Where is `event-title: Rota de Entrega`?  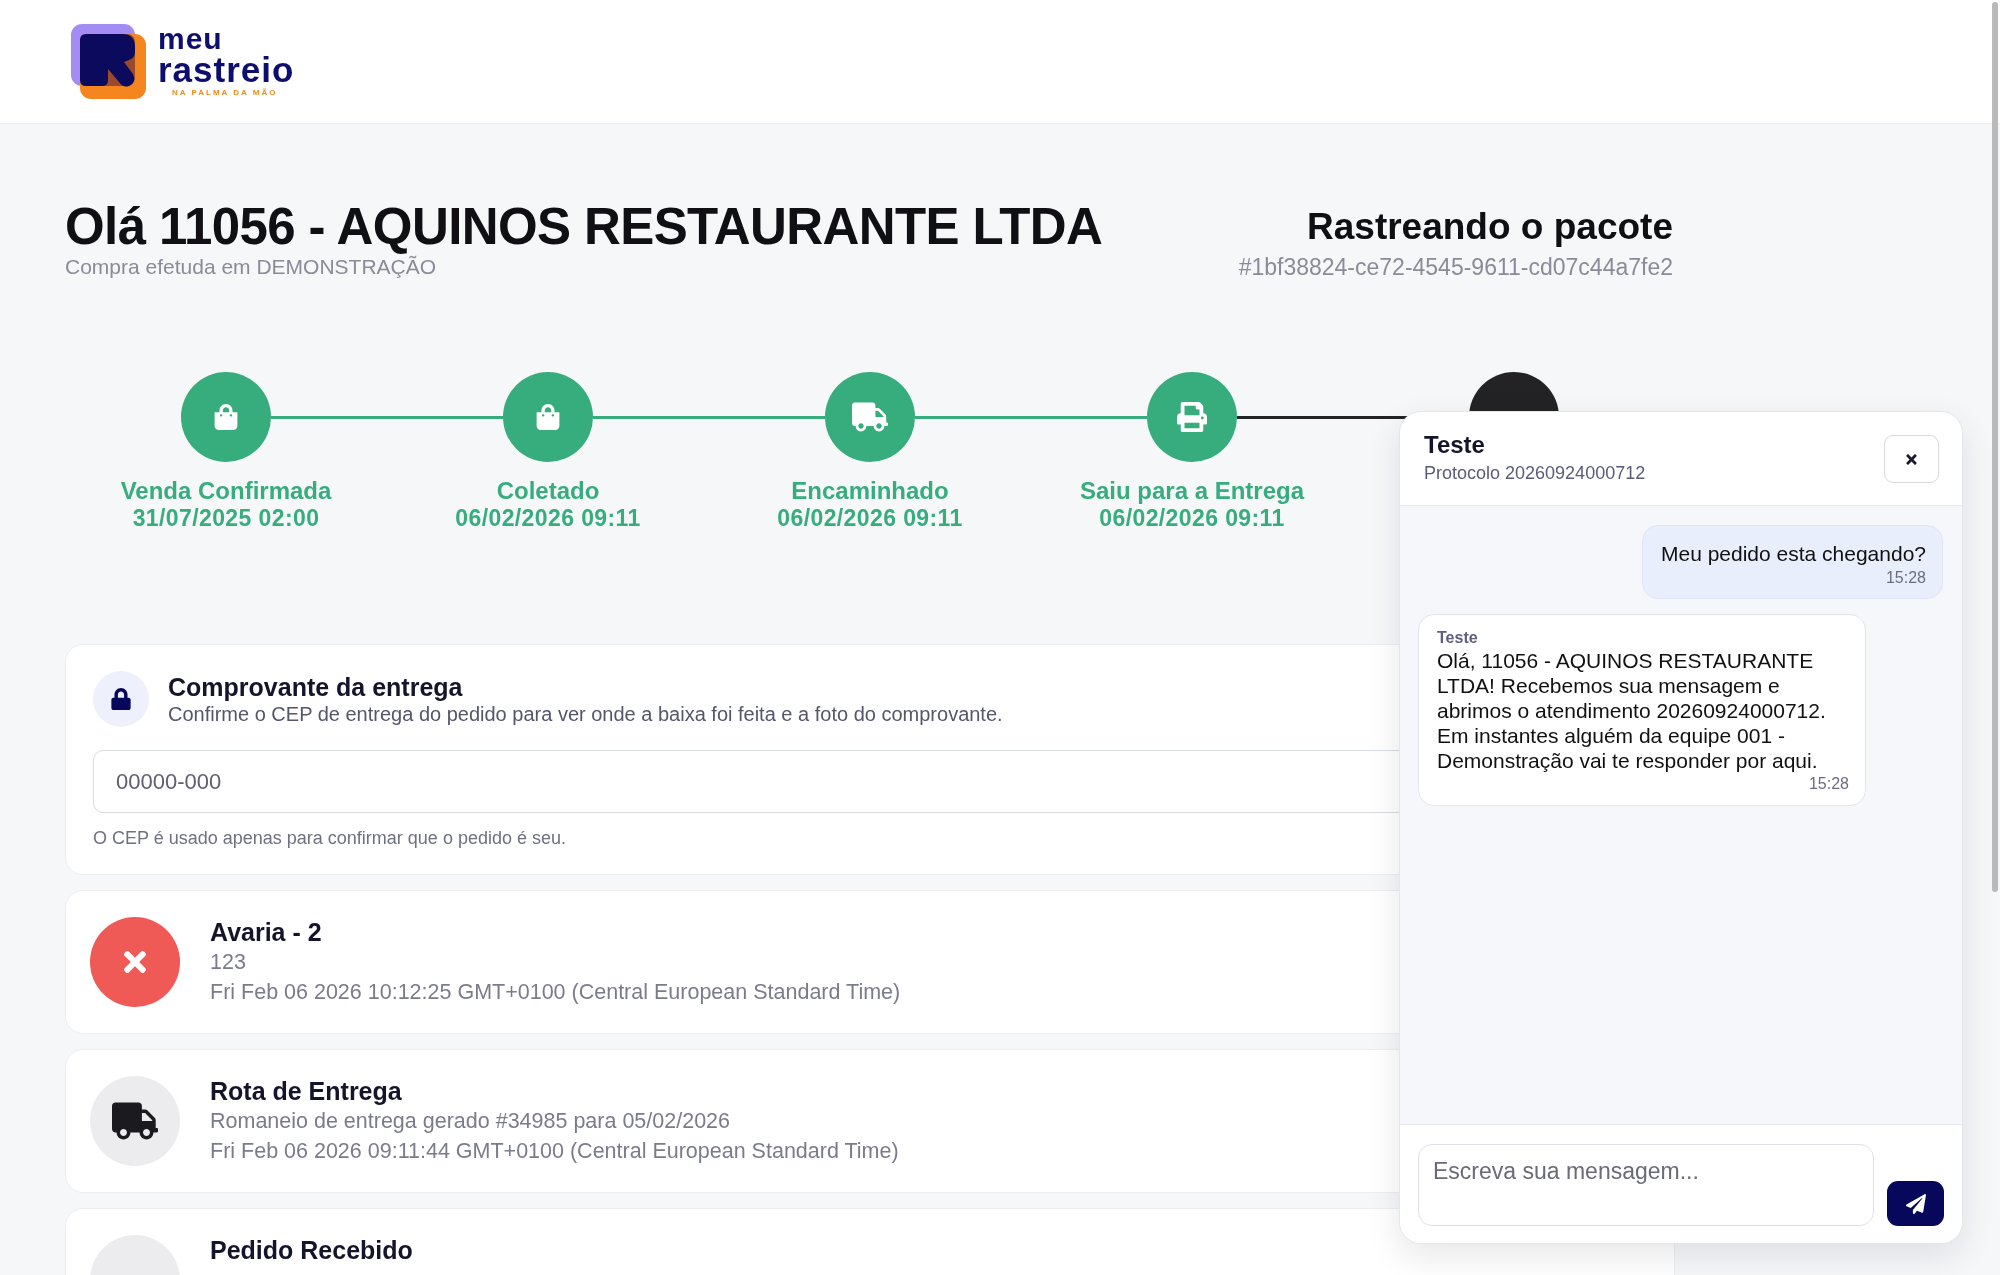 event-title: Rota de Entrega is located at coordinates (306, 1091).